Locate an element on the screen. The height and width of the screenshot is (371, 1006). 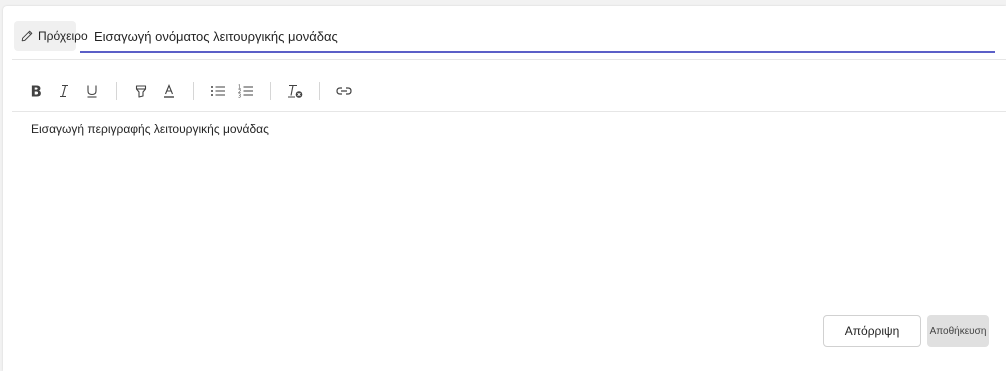
highlight-button is located at coordinates (141, 91).